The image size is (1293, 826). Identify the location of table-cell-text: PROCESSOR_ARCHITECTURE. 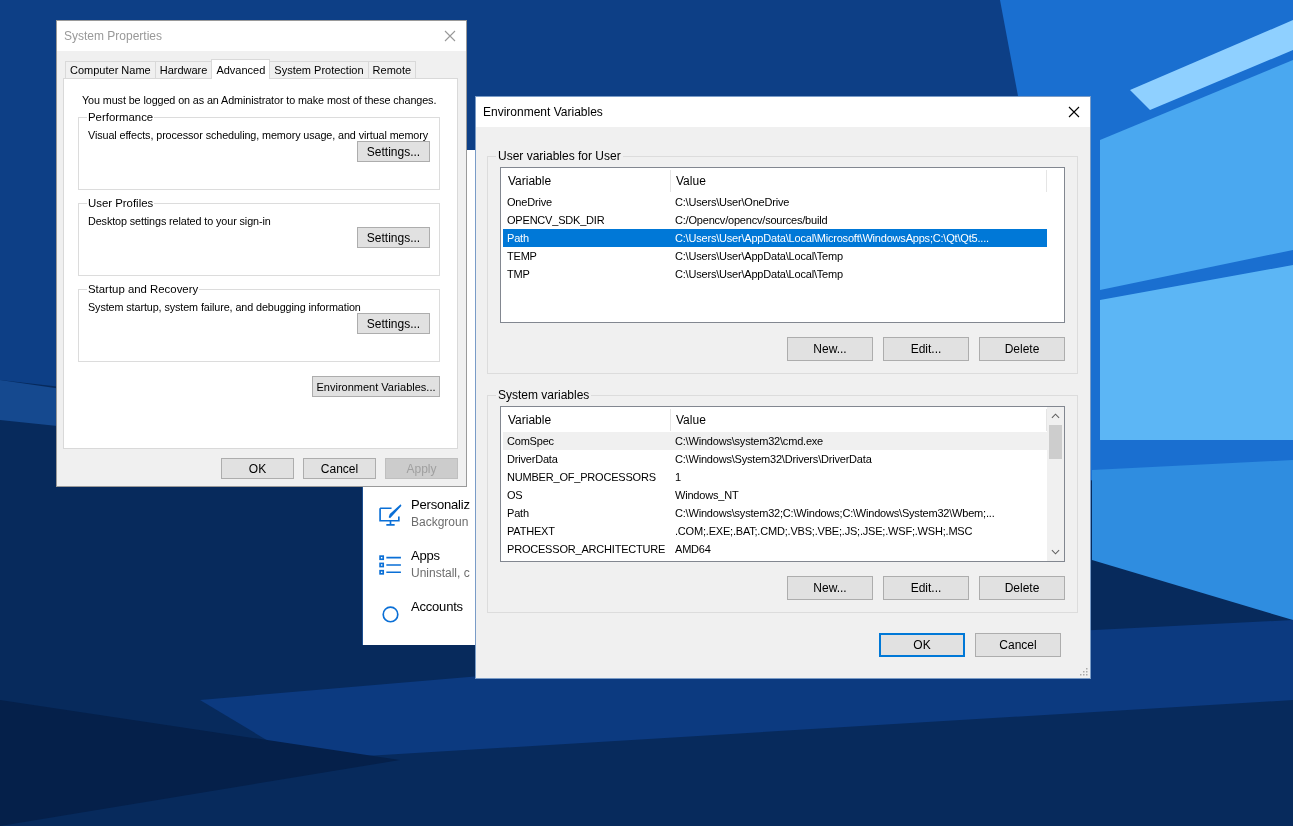
(586, 549).